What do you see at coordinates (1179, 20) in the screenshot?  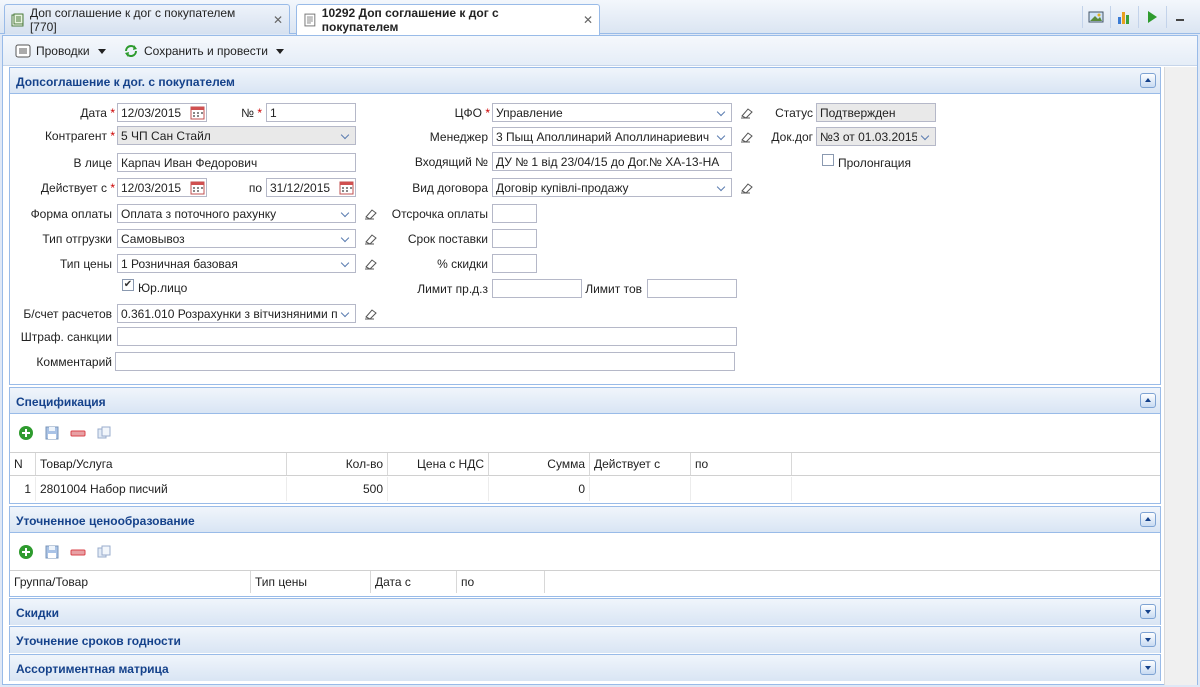 I see `minimize-icon` at bounding box center [1179, 20].